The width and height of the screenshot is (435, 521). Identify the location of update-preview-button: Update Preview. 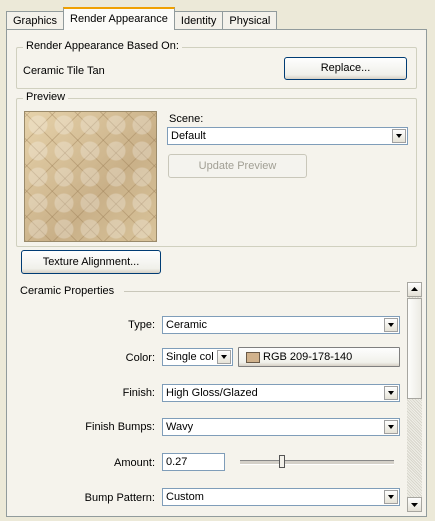
(237, 166).